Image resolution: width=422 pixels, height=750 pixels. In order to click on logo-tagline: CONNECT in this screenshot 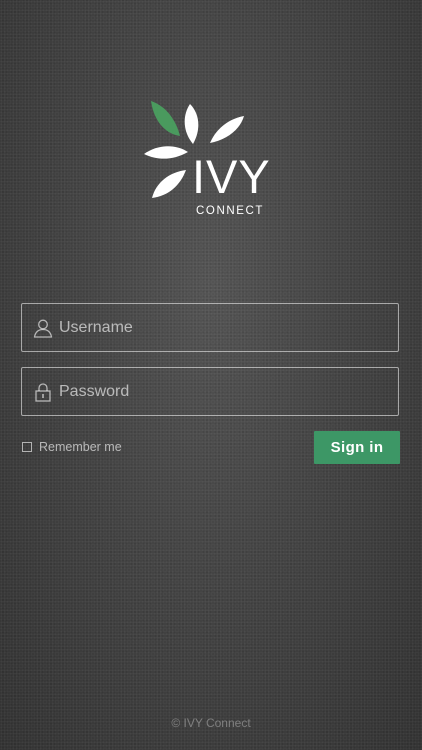, I will do `click(230, 211)`.